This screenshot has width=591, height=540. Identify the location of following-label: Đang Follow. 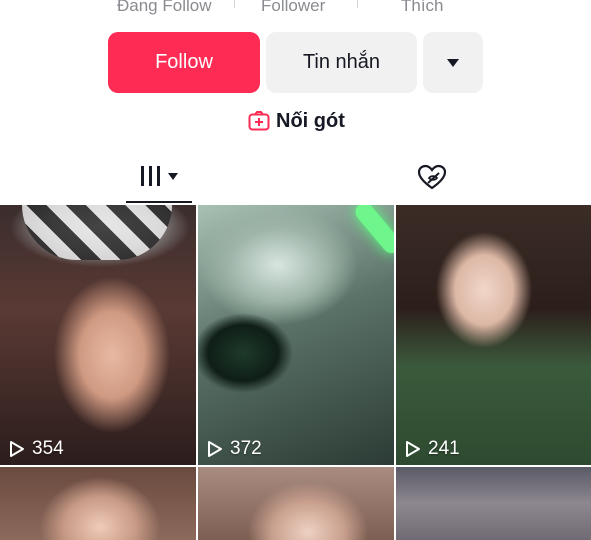
(164, 8).